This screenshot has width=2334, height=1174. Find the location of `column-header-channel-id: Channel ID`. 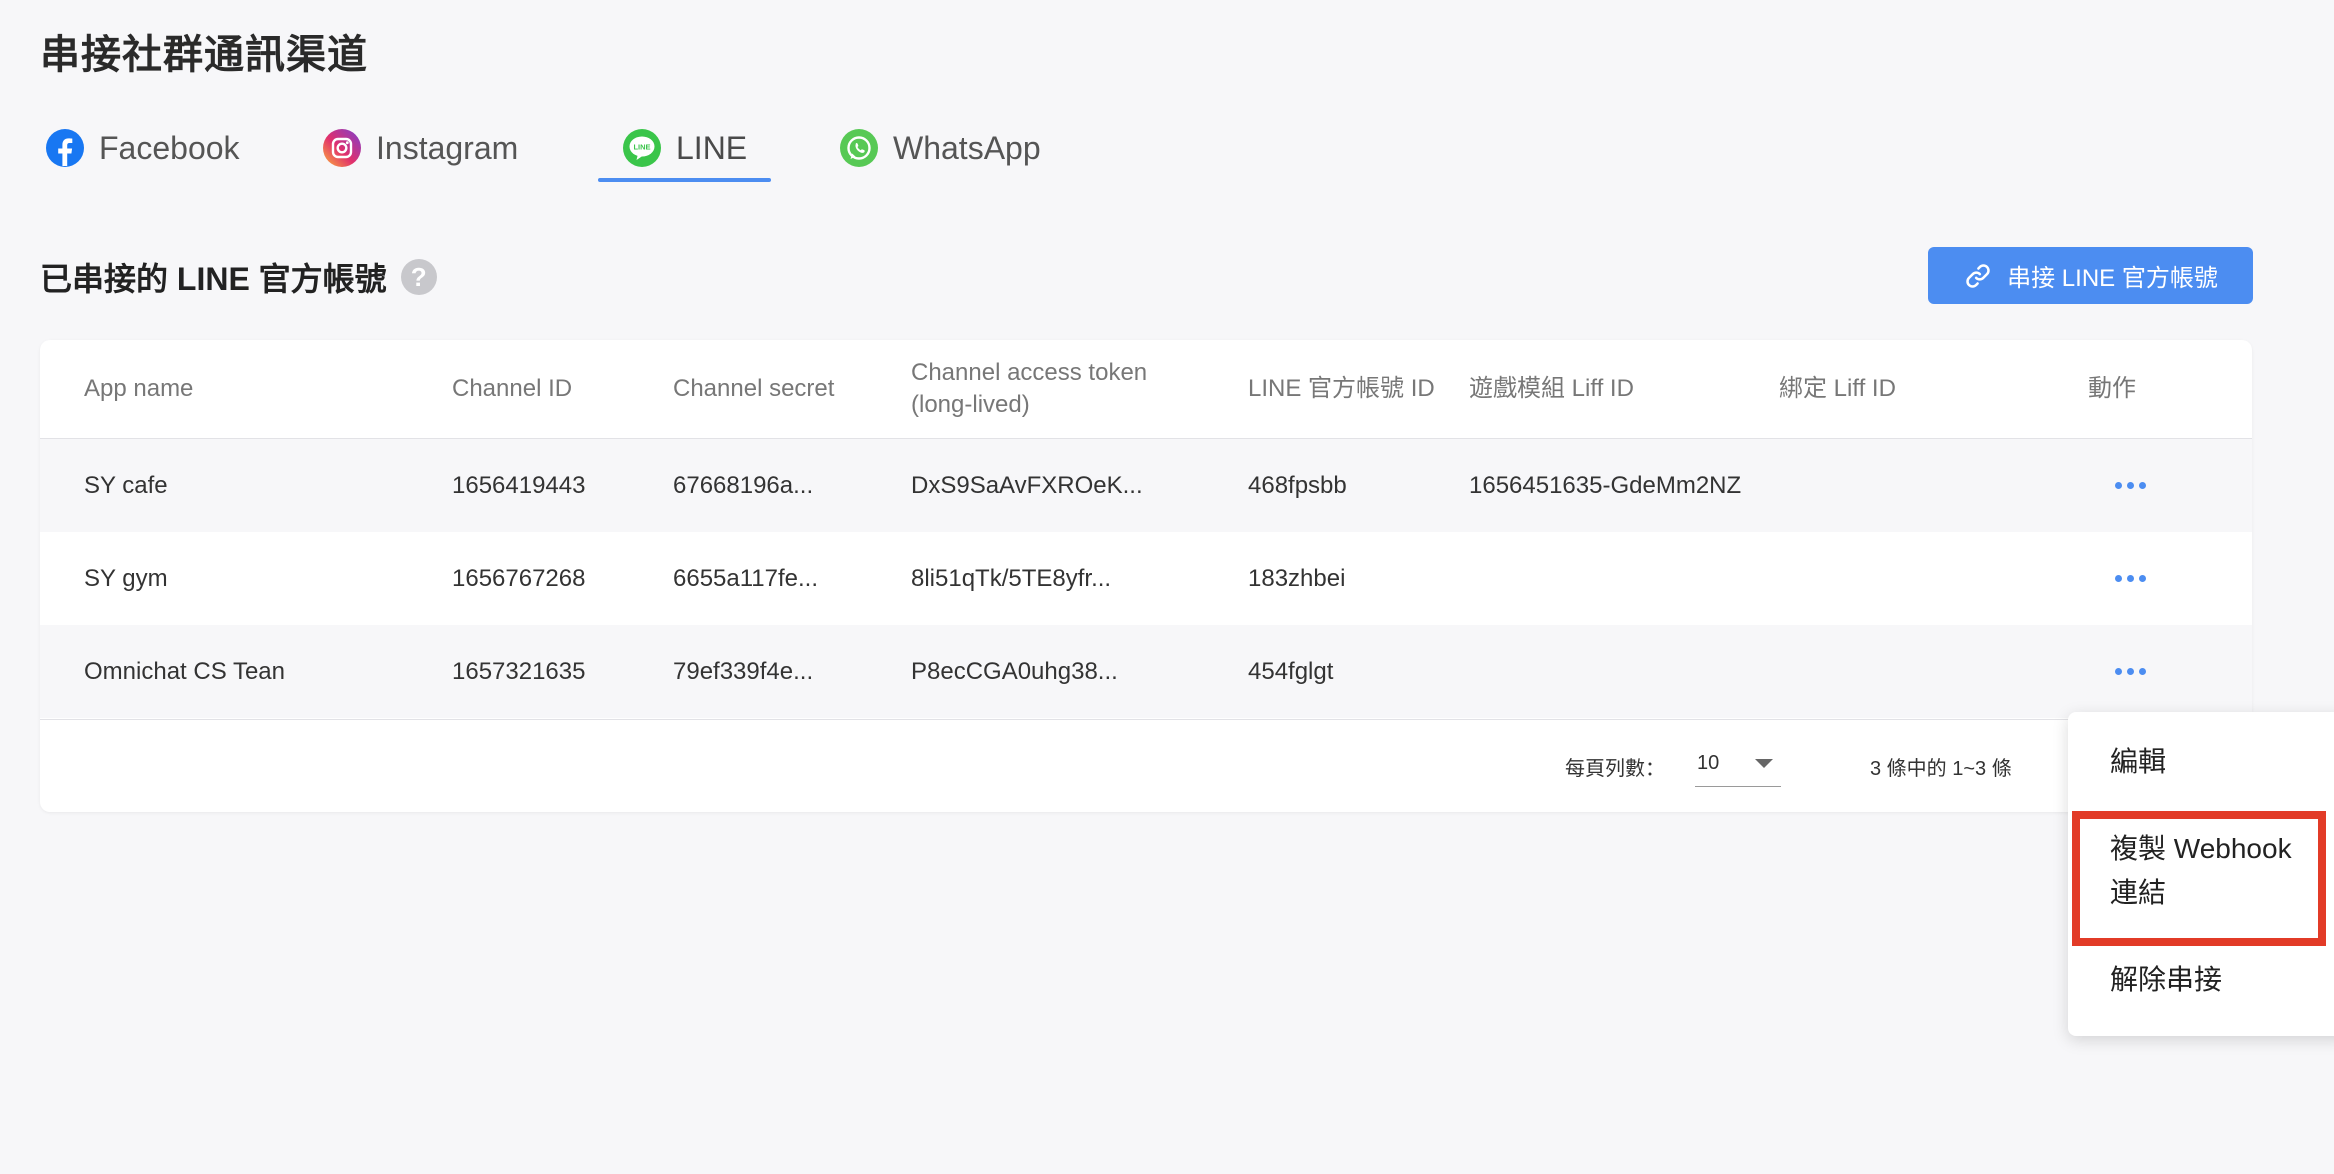

column-header-channel-id: Channel ID is located at coordinates (512, 388).